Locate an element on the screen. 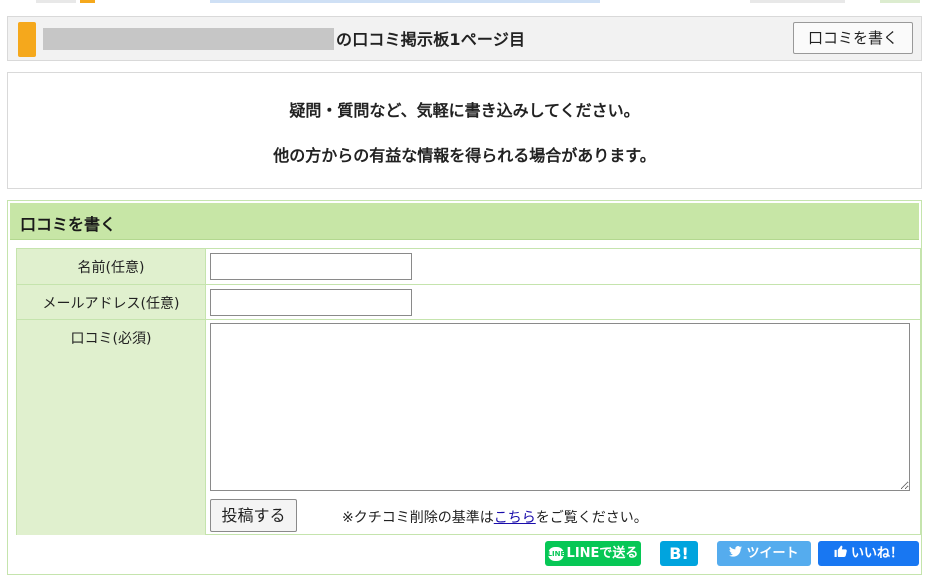 This screenshot has width=935, height=579. name-label: 名前(任意) is located at coordinates (111, 266).